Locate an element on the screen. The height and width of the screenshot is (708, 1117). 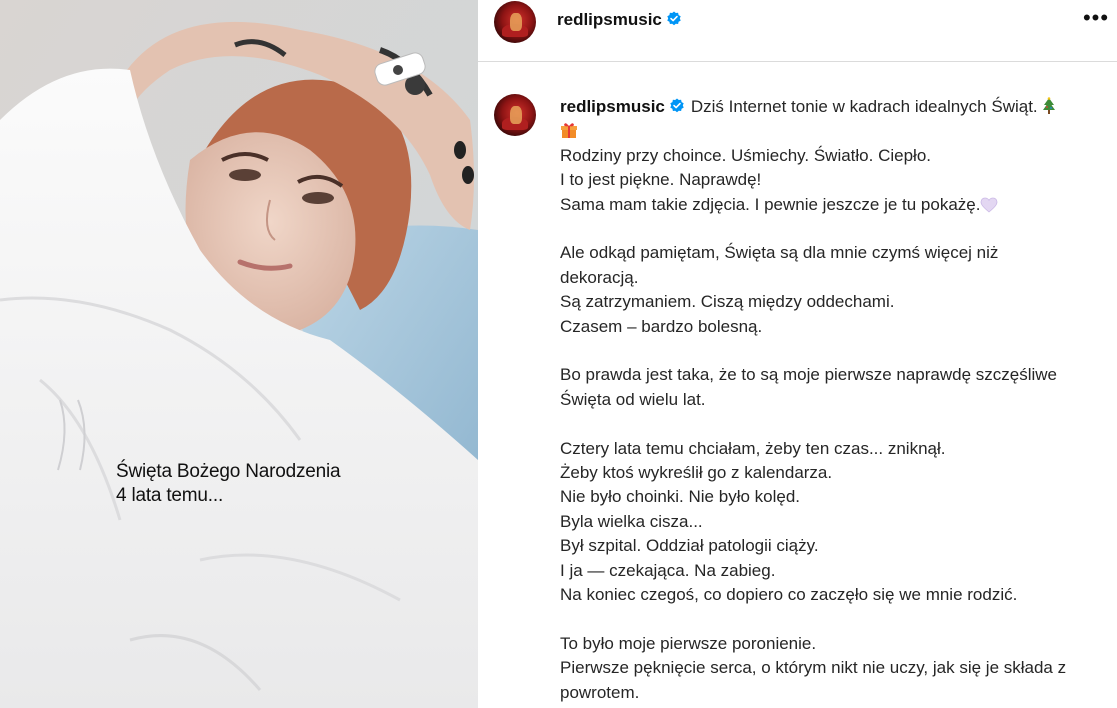
avatar is located at coordinates (515, 22).